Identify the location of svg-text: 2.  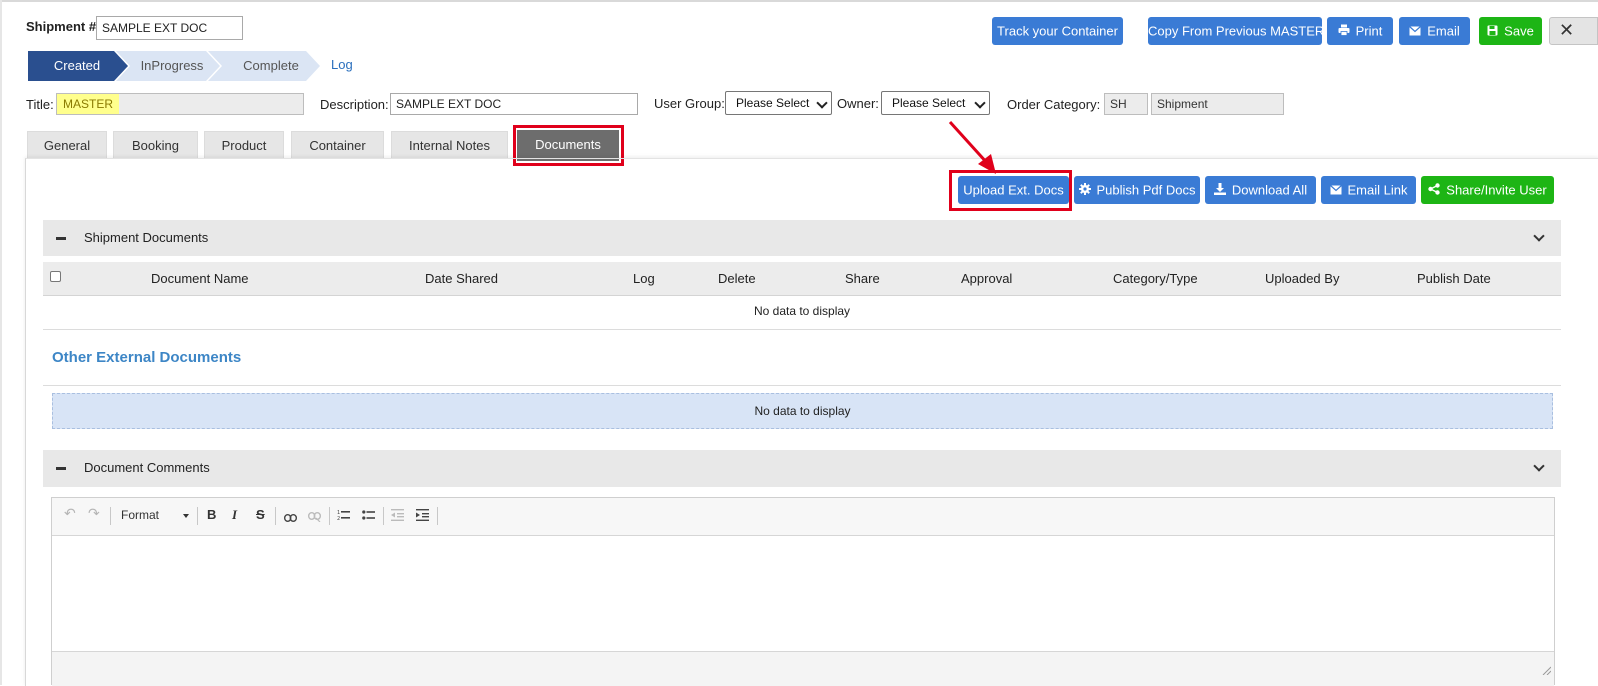
(338, 518).